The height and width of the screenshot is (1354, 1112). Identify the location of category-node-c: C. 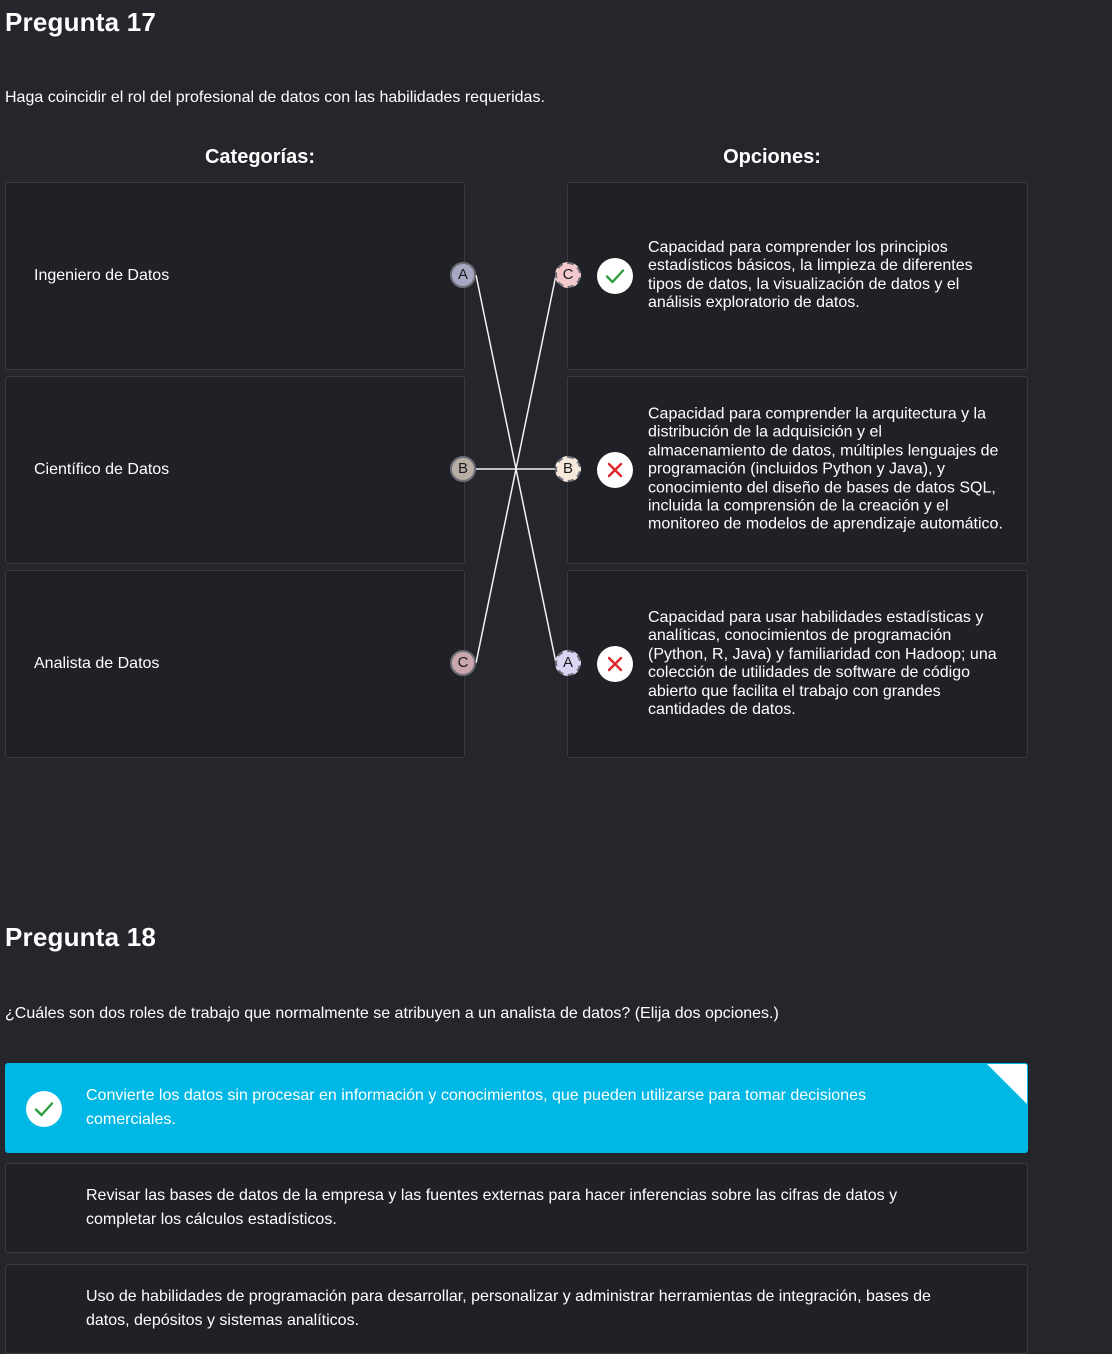
(463, 663).